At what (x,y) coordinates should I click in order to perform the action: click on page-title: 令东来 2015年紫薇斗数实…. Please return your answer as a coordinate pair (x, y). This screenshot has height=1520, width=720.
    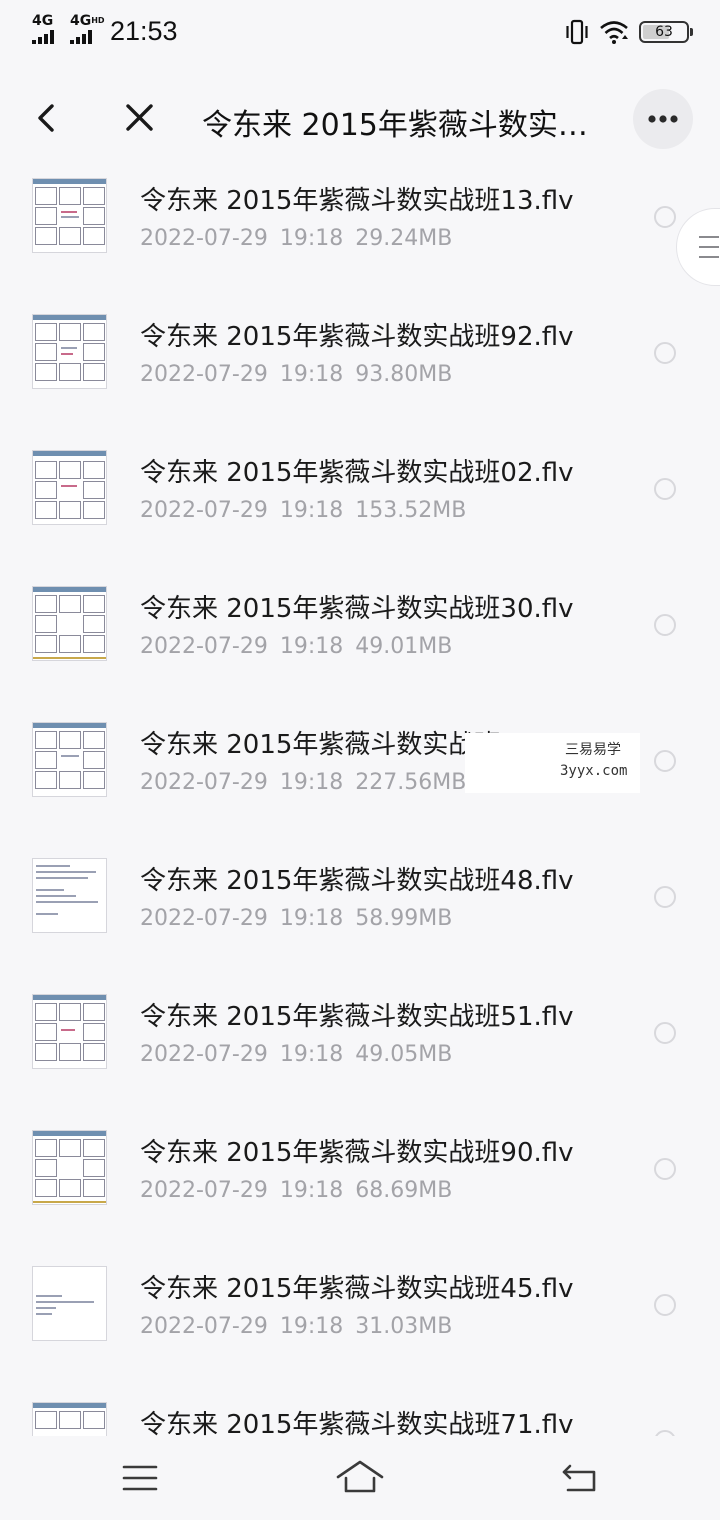
    Looking at the image, I should click on (395, 125).